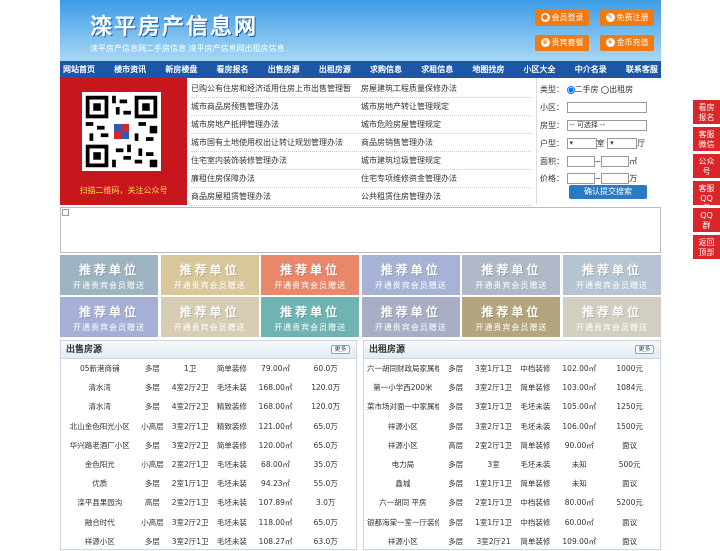 The width and height of the screenshot is (720, 551). What do you see at coordinates (706, 197) in the screenshot?
I see `side-qq-service: 客服QQ号` at bounding box center [706, 197].